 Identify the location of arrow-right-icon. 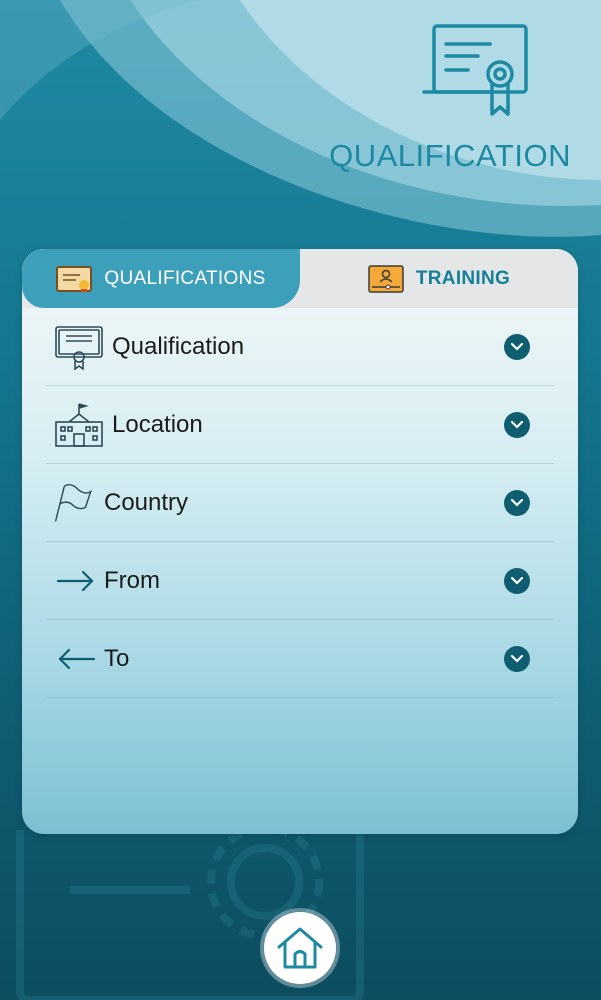
(75, 580).